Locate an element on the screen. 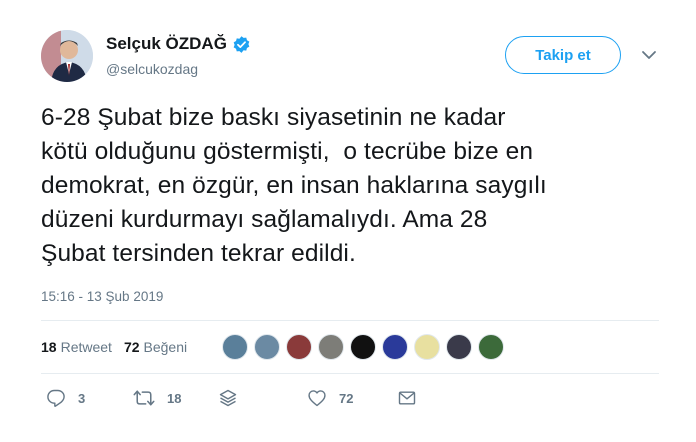 This screenshot has height=442, width=696. like-stat: 72 Beğeni is located at coordinates (155, 347).